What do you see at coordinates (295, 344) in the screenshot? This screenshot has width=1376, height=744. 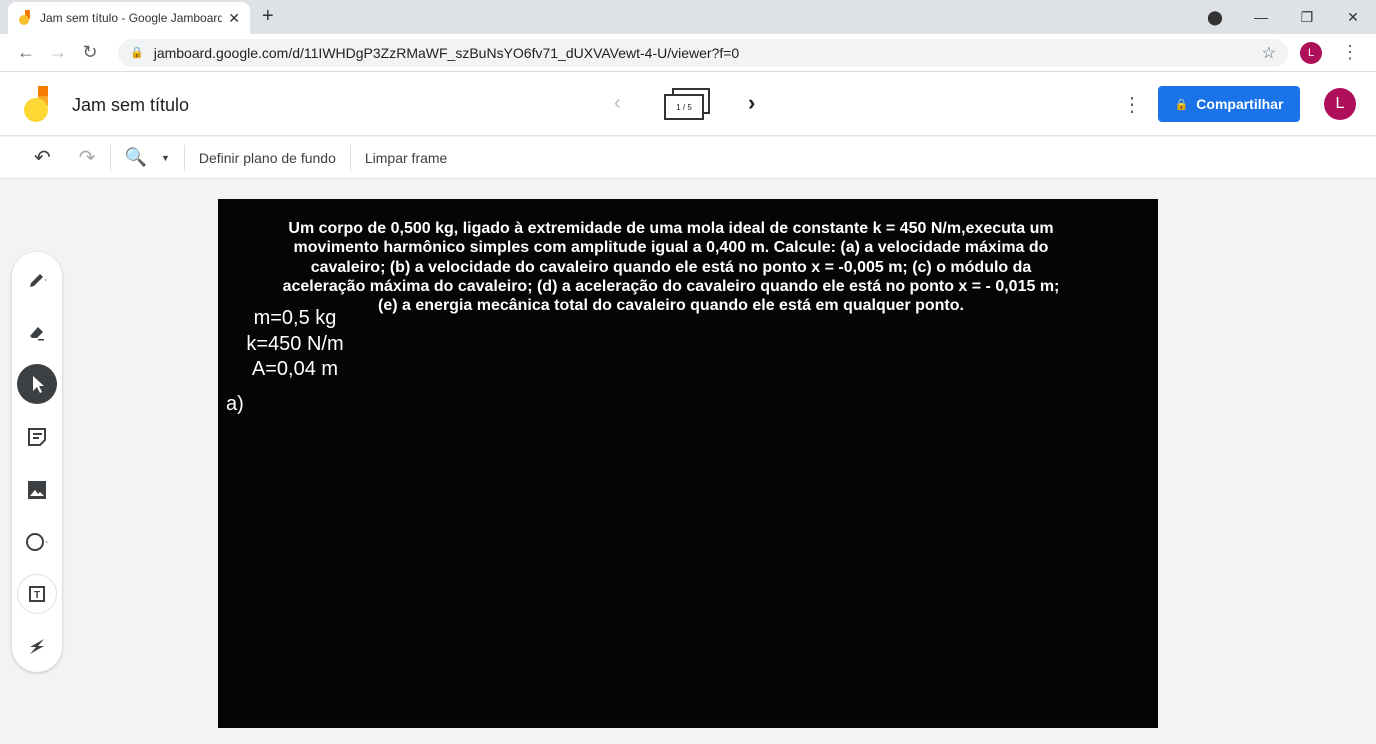 I see `given-spring-constant: k=450 N/m` at bounding box center [295, 344].